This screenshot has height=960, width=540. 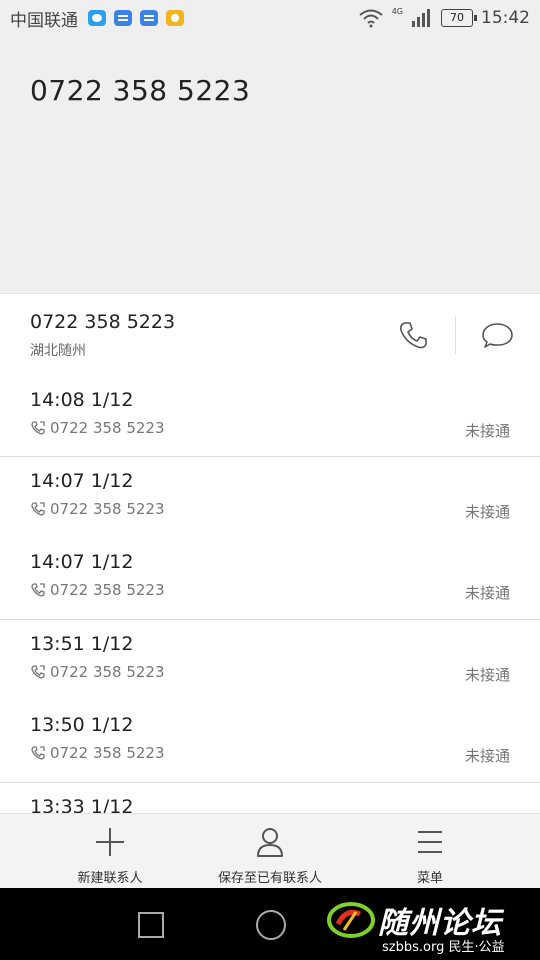 I want to click on bottom-action-bar: 新建联系人 保存至已有联系人 菜单, so click(x=270, y=851).